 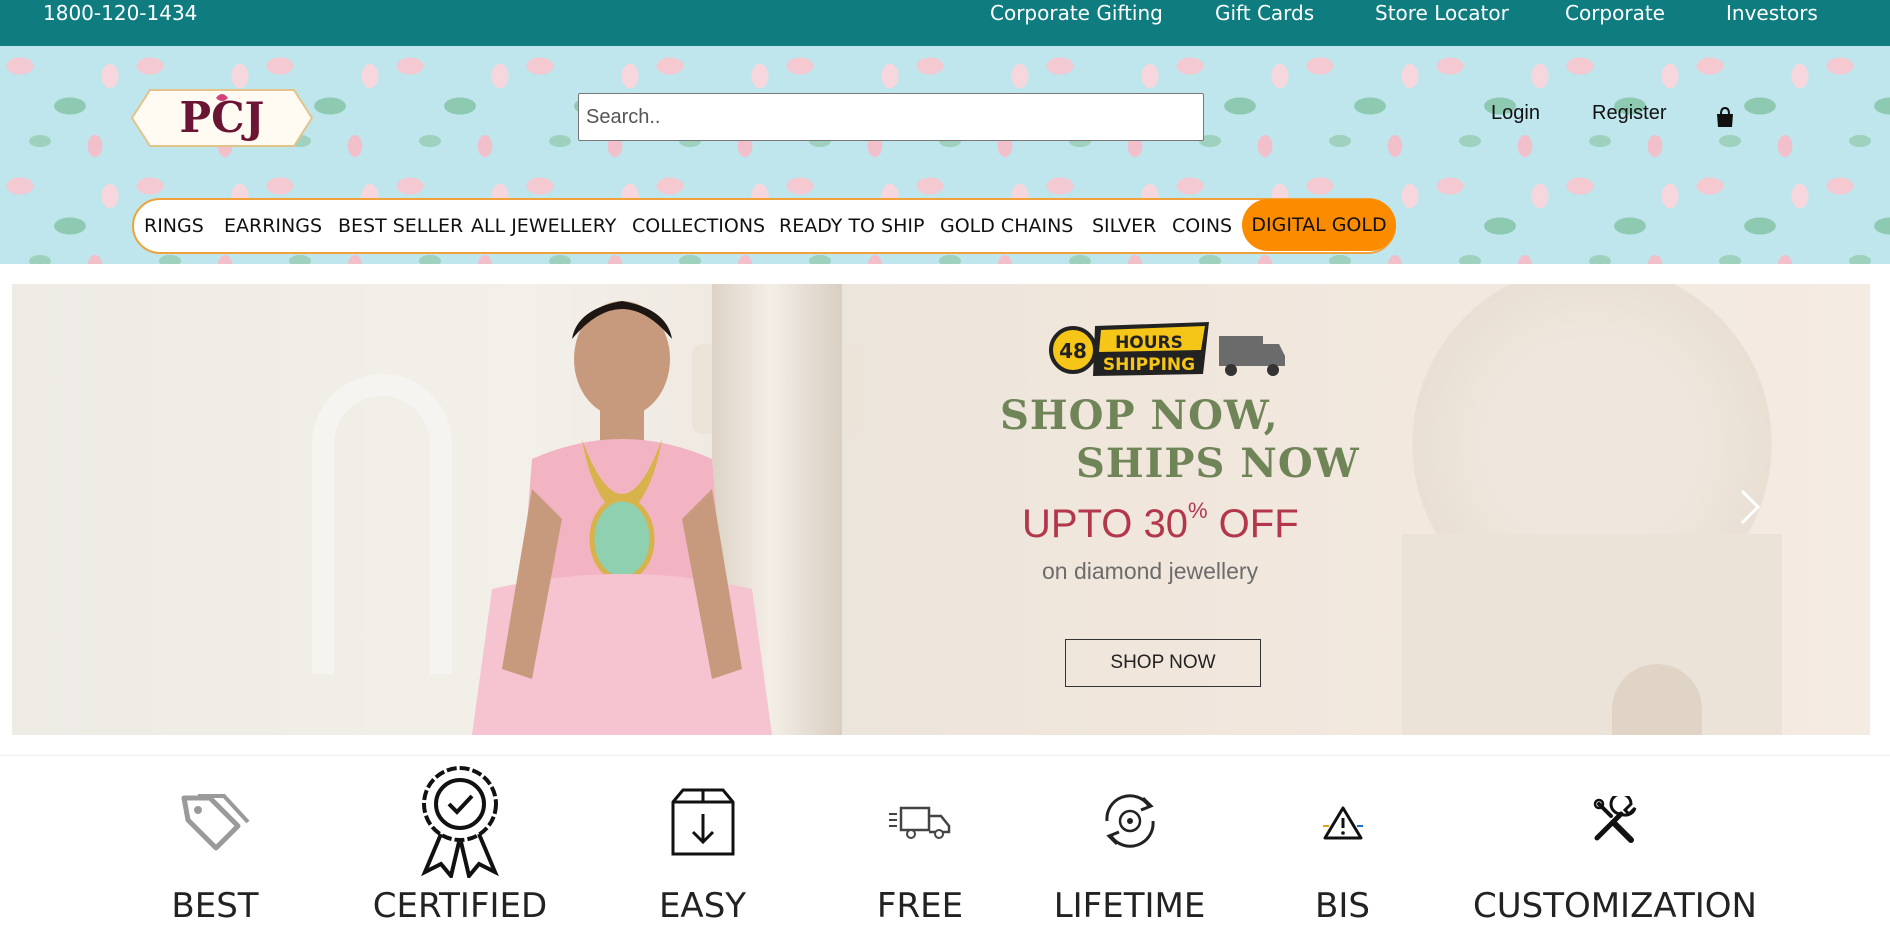 I want to click on offer-percent: %, so click(x=1198, y=510).